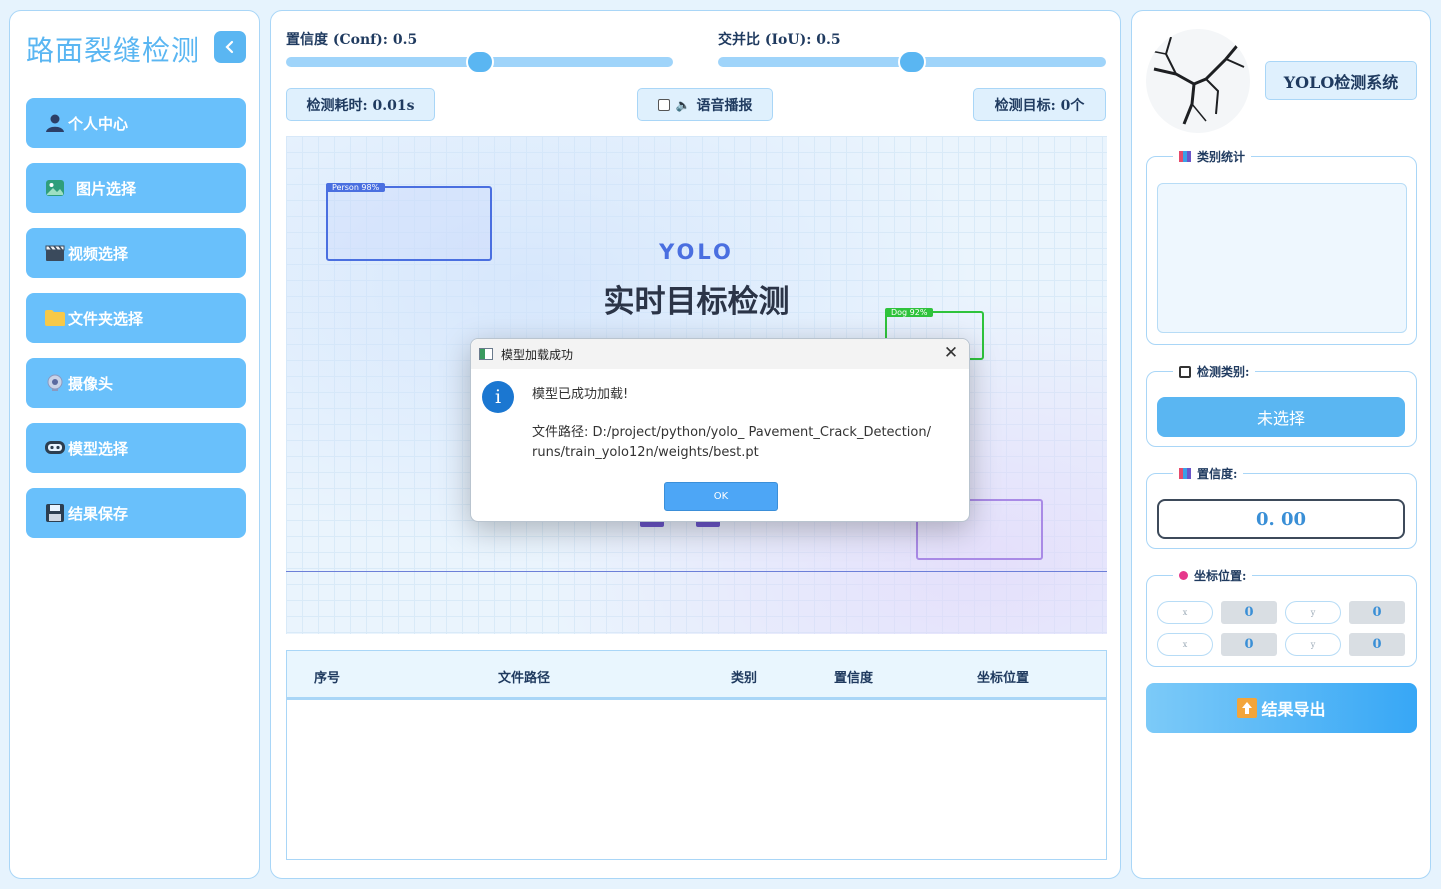  Describe the element at coordinates (951, 353) in the screenshot. I see `close-icon: ✕` at that location.